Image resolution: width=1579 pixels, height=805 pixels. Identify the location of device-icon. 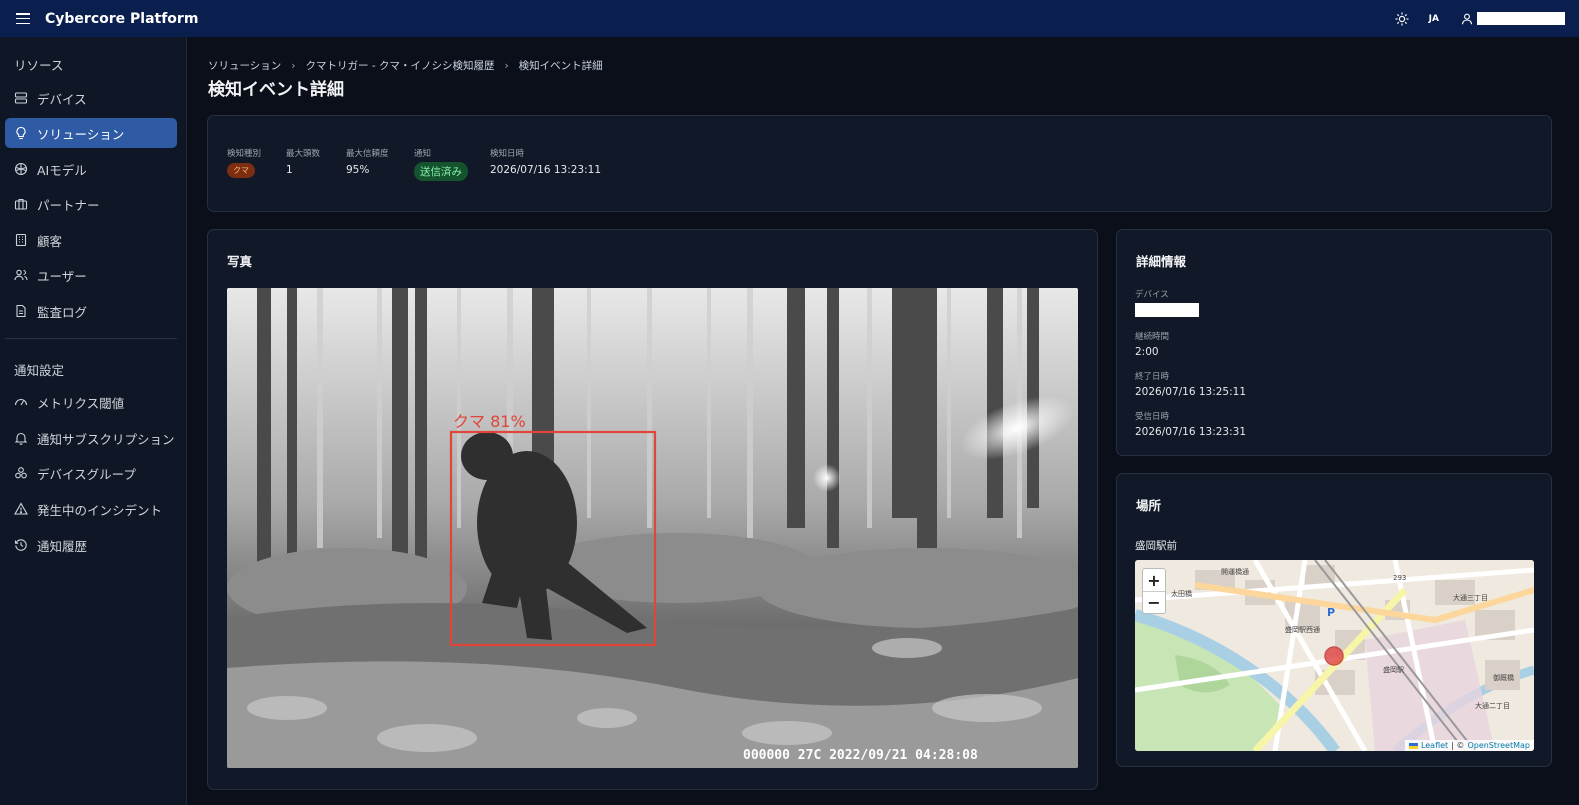
(21, 98).